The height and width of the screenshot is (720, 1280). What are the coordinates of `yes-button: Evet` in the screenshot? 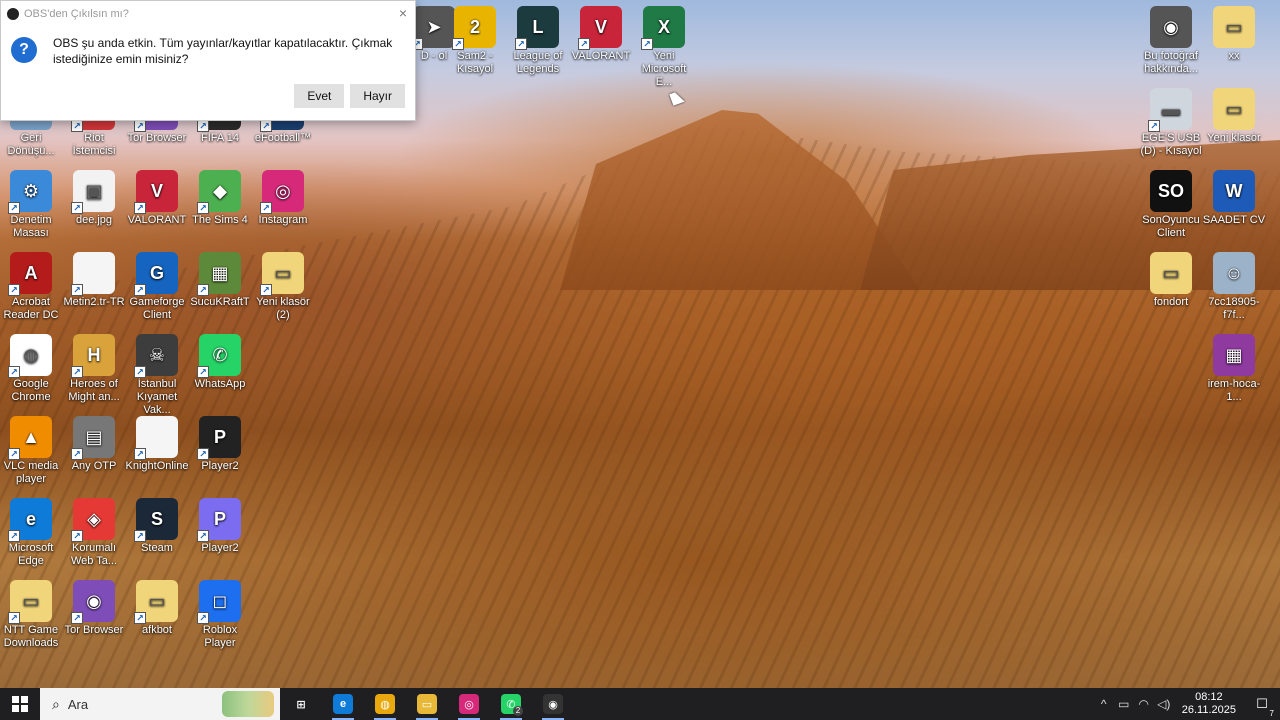 It's located at (319, 96).